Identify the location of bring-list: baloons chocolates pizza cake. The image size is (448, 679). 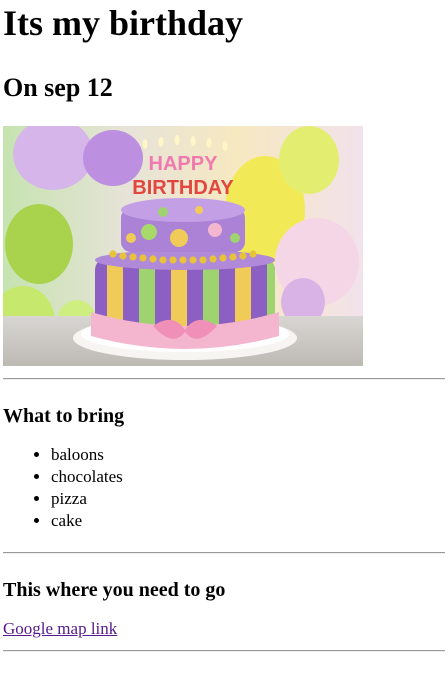
(224, 488).